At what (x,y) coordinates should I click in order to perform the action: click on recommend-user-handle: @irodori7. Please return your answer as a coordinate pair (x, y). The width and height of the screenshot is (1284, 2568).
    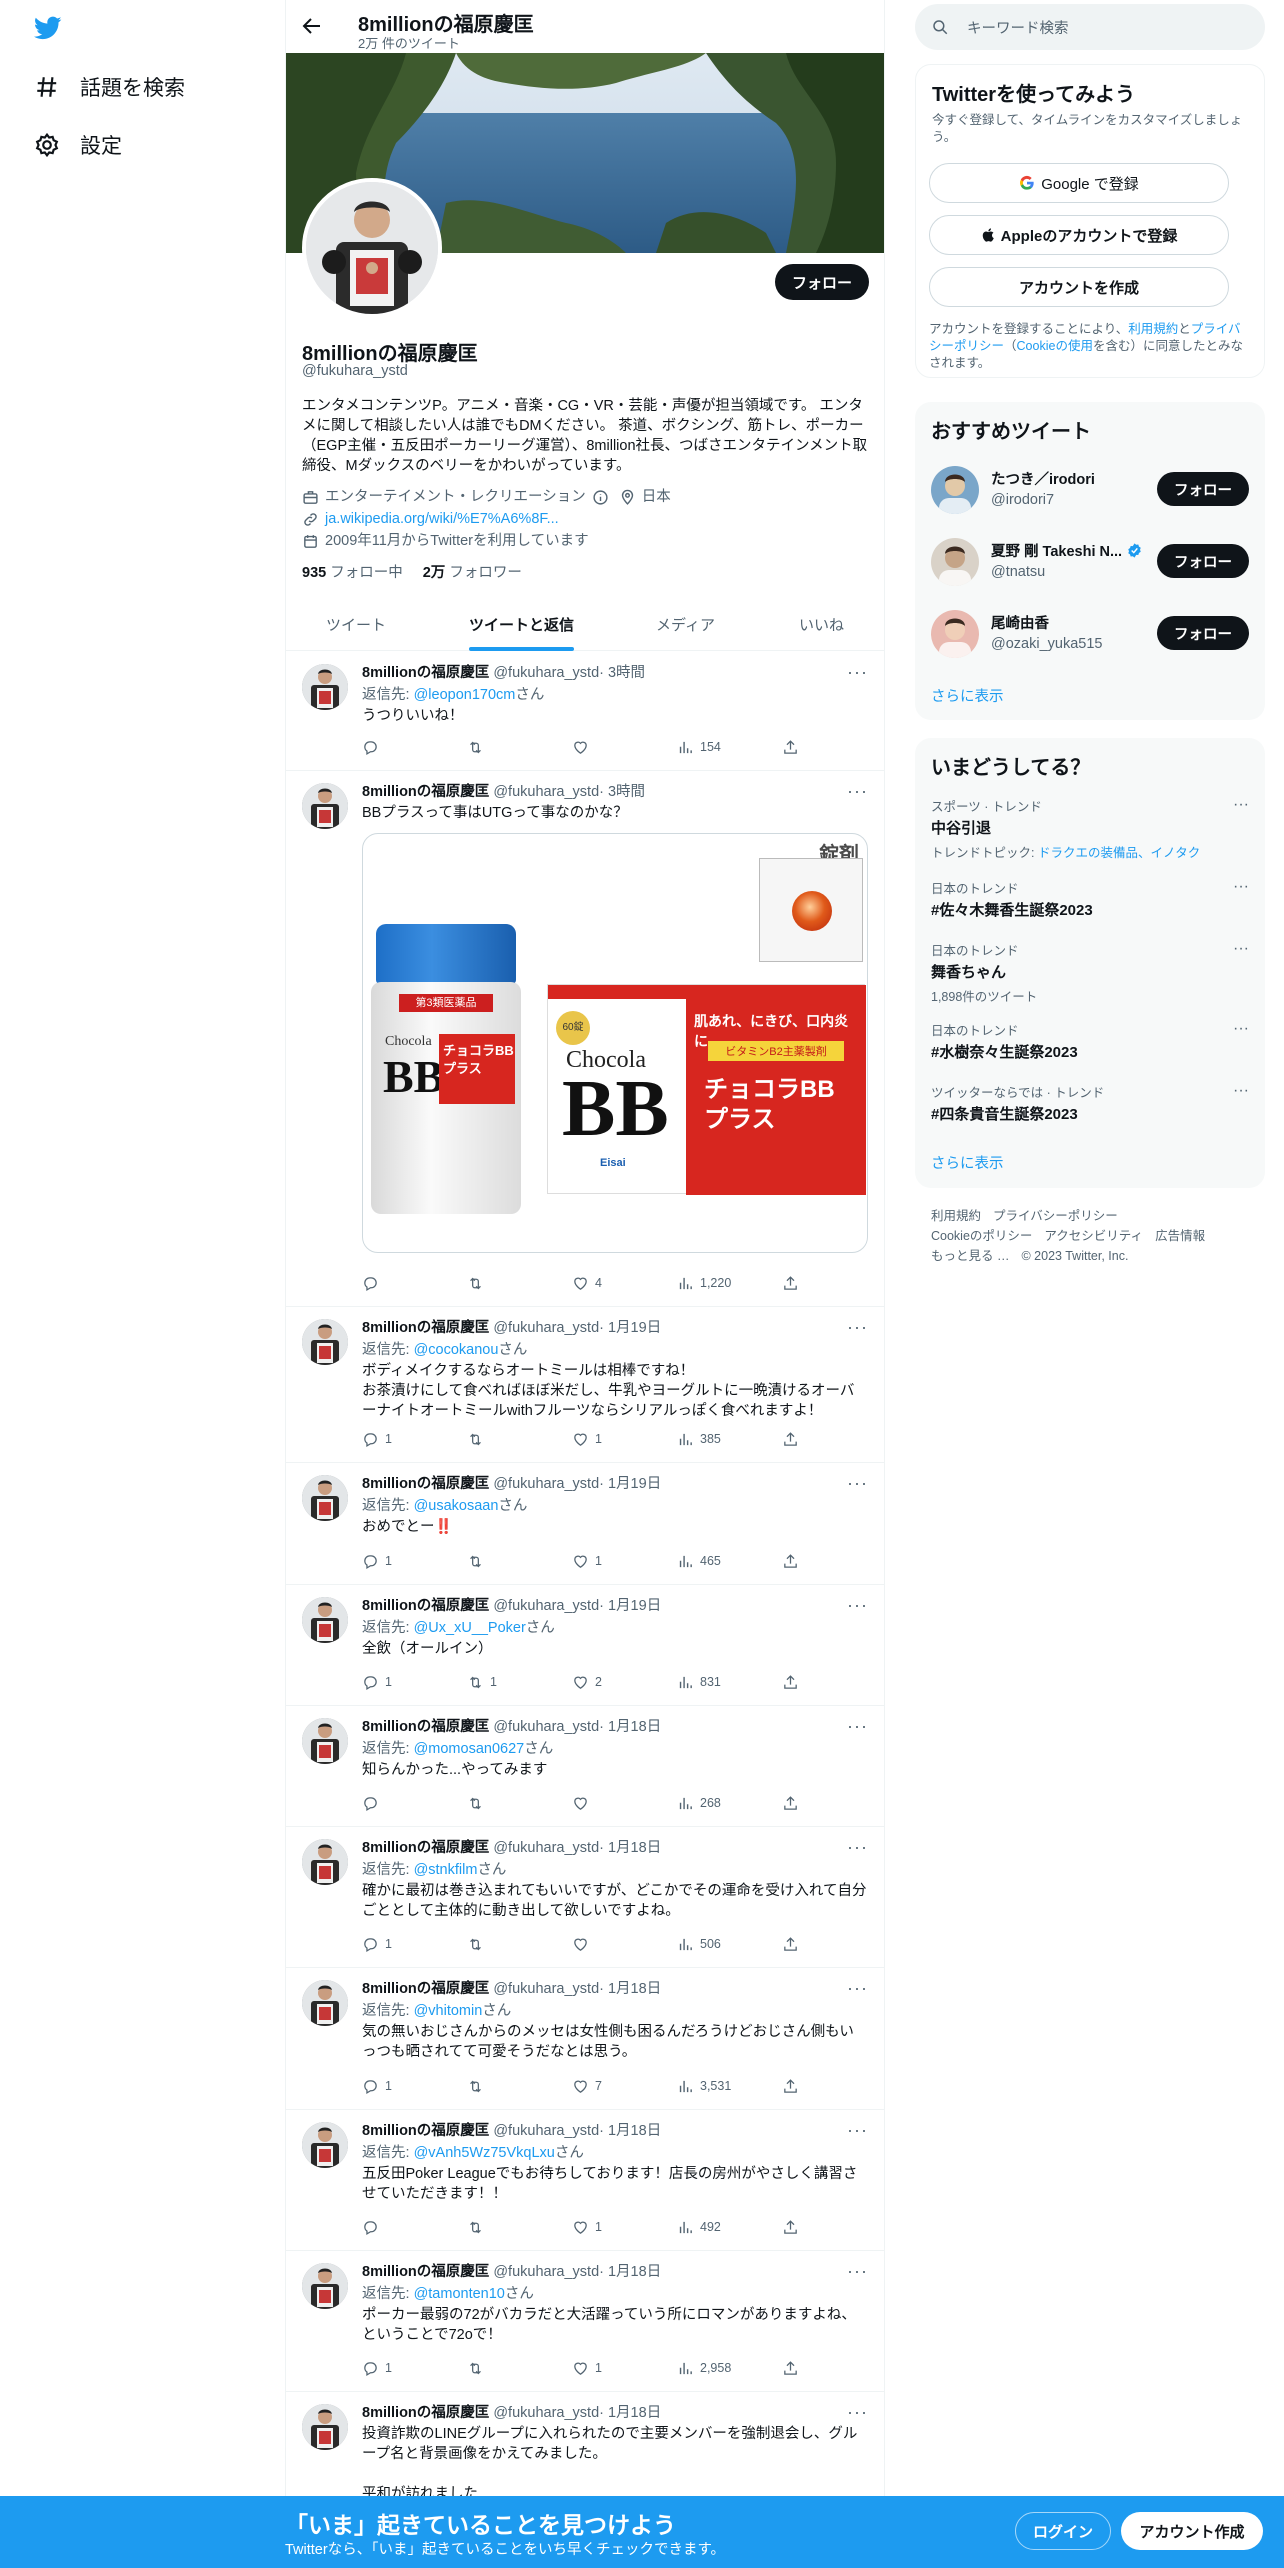
    Looking at the image, I should click on (1022, 500).